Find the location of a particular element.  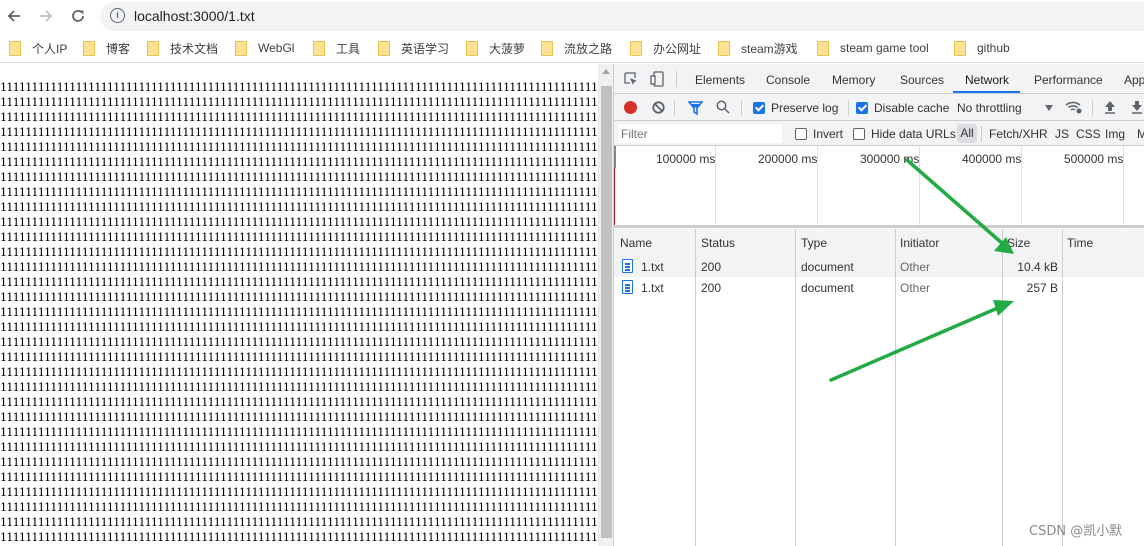

bookmark-item: 个人IP is located at coordinates (38, 48).